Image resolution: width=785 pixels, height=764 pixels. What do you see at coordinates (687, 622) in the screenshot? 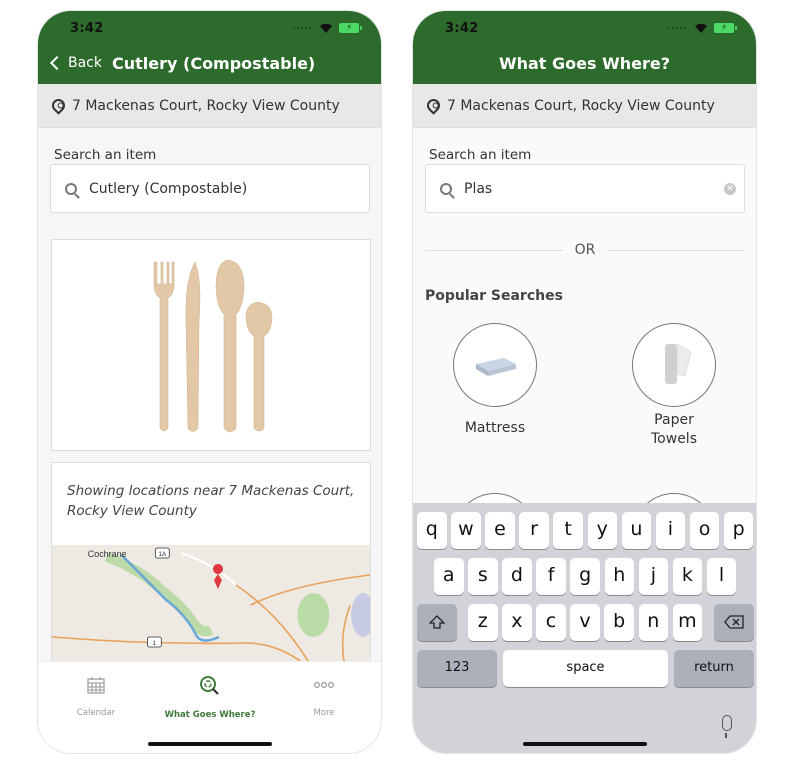
I see `key-m: m` at bounding box center [687, 622].